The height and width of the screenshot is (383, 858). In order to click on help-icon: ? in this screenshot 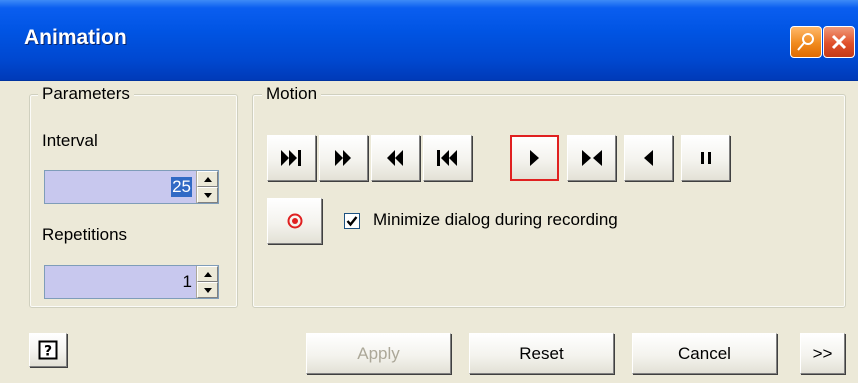, I will do `click(48, 350)`.